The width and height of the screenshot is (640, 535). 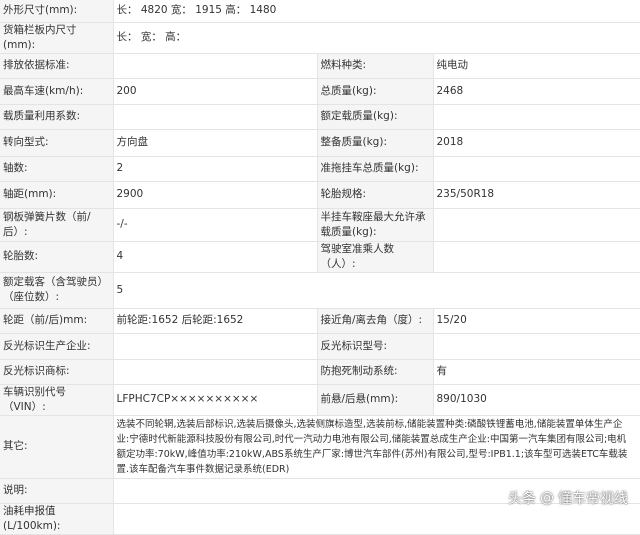 I want to click on emission-standard-label: 排放依据标准:, so click(x=57, y=66).